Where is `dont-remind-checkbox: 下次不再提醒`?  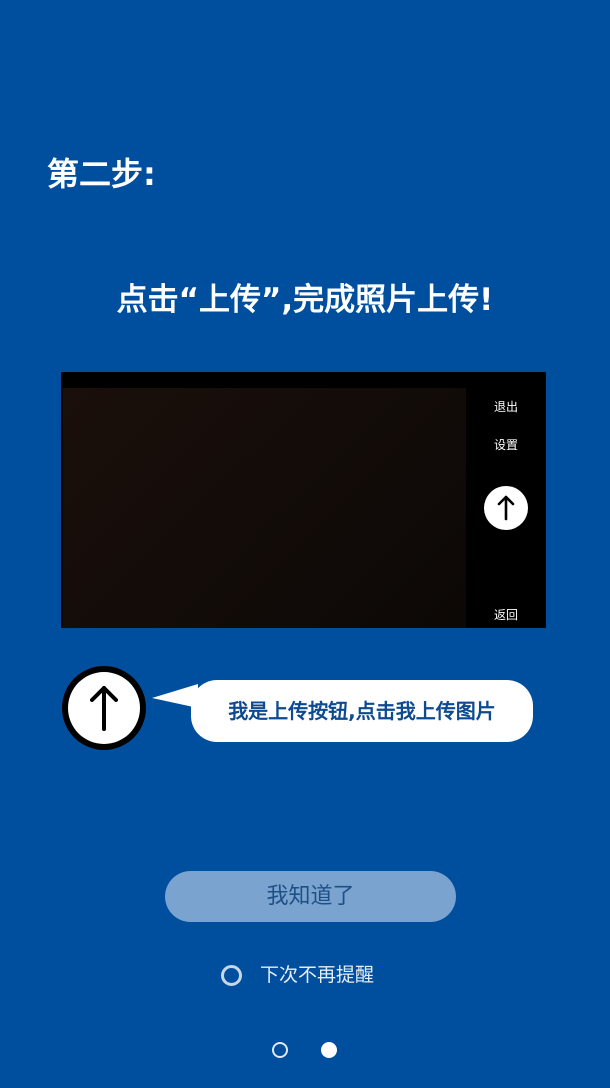 dont-remind-checkbox: 下次不再提醒 is located at coordinates (297, 975).